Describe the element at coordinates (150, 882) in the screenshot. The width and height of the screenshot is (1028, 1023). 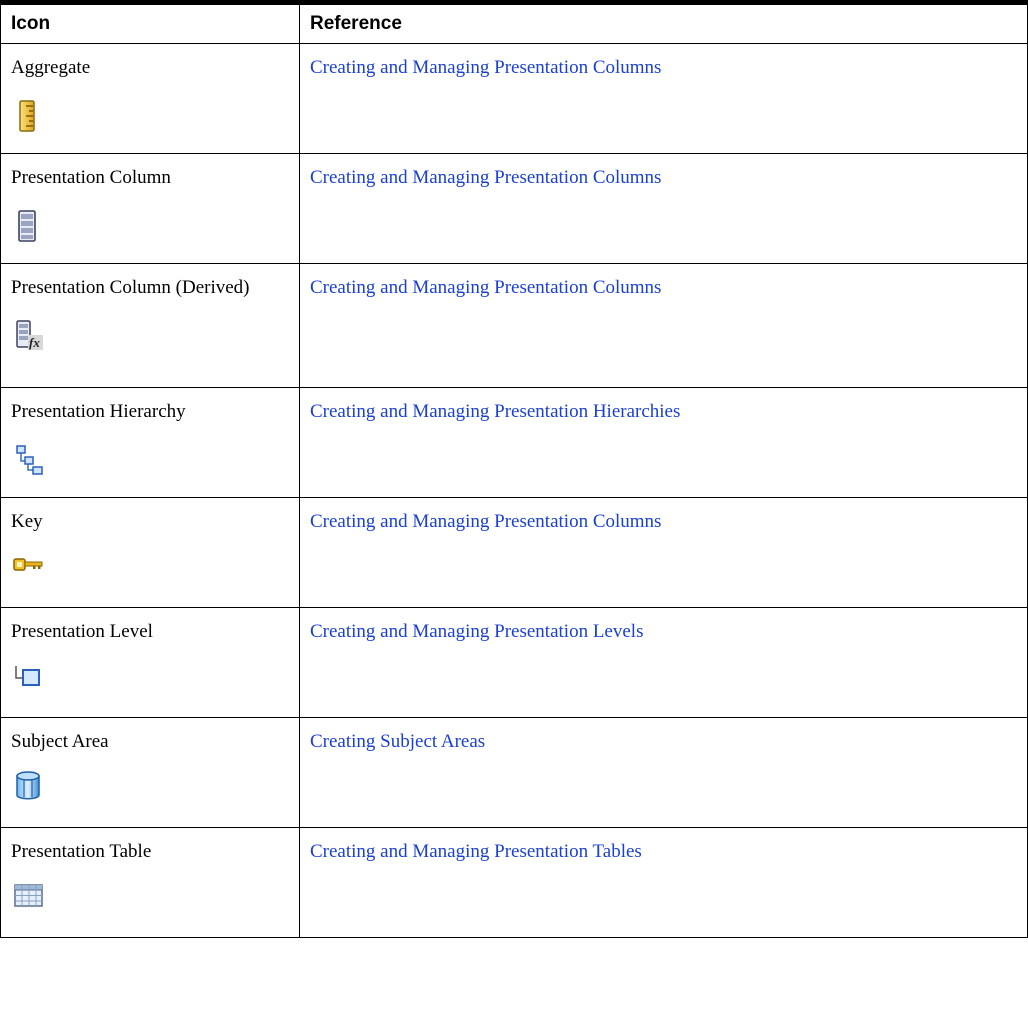
I see `icon-cell: Presentation Table` at that location.